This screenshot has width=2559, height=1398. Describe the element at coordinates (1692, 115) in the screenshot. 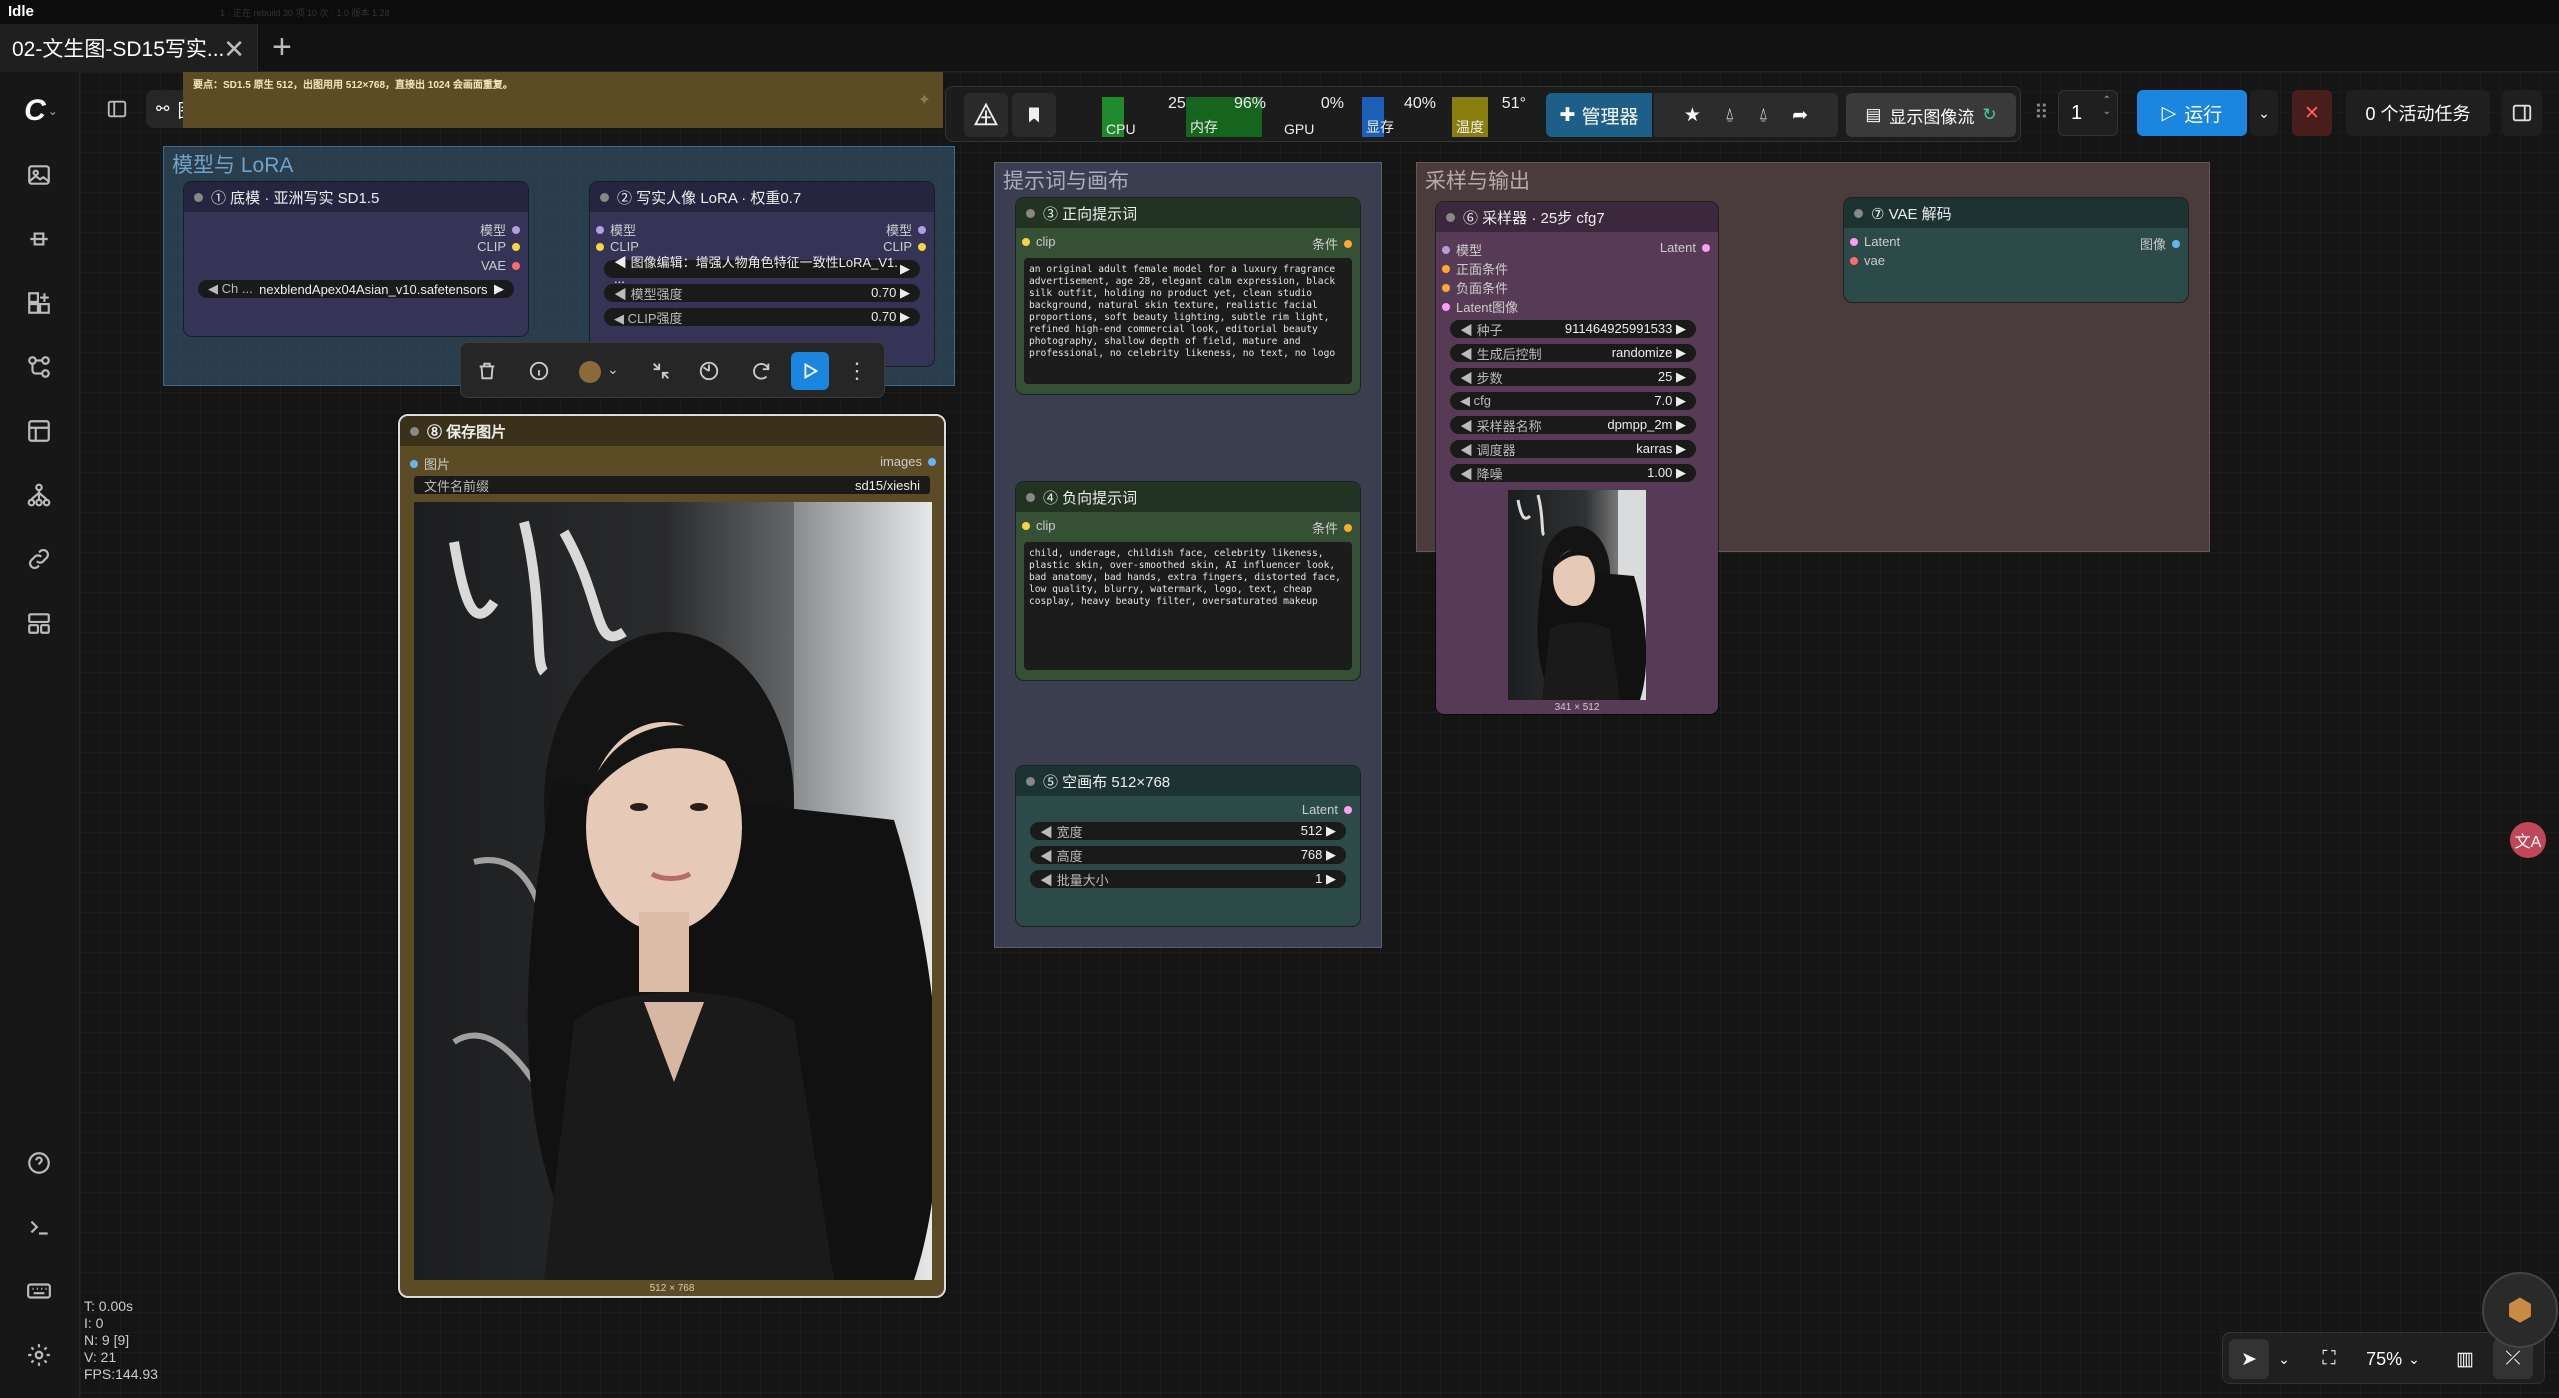

I see `star-icon: ★` at that location.